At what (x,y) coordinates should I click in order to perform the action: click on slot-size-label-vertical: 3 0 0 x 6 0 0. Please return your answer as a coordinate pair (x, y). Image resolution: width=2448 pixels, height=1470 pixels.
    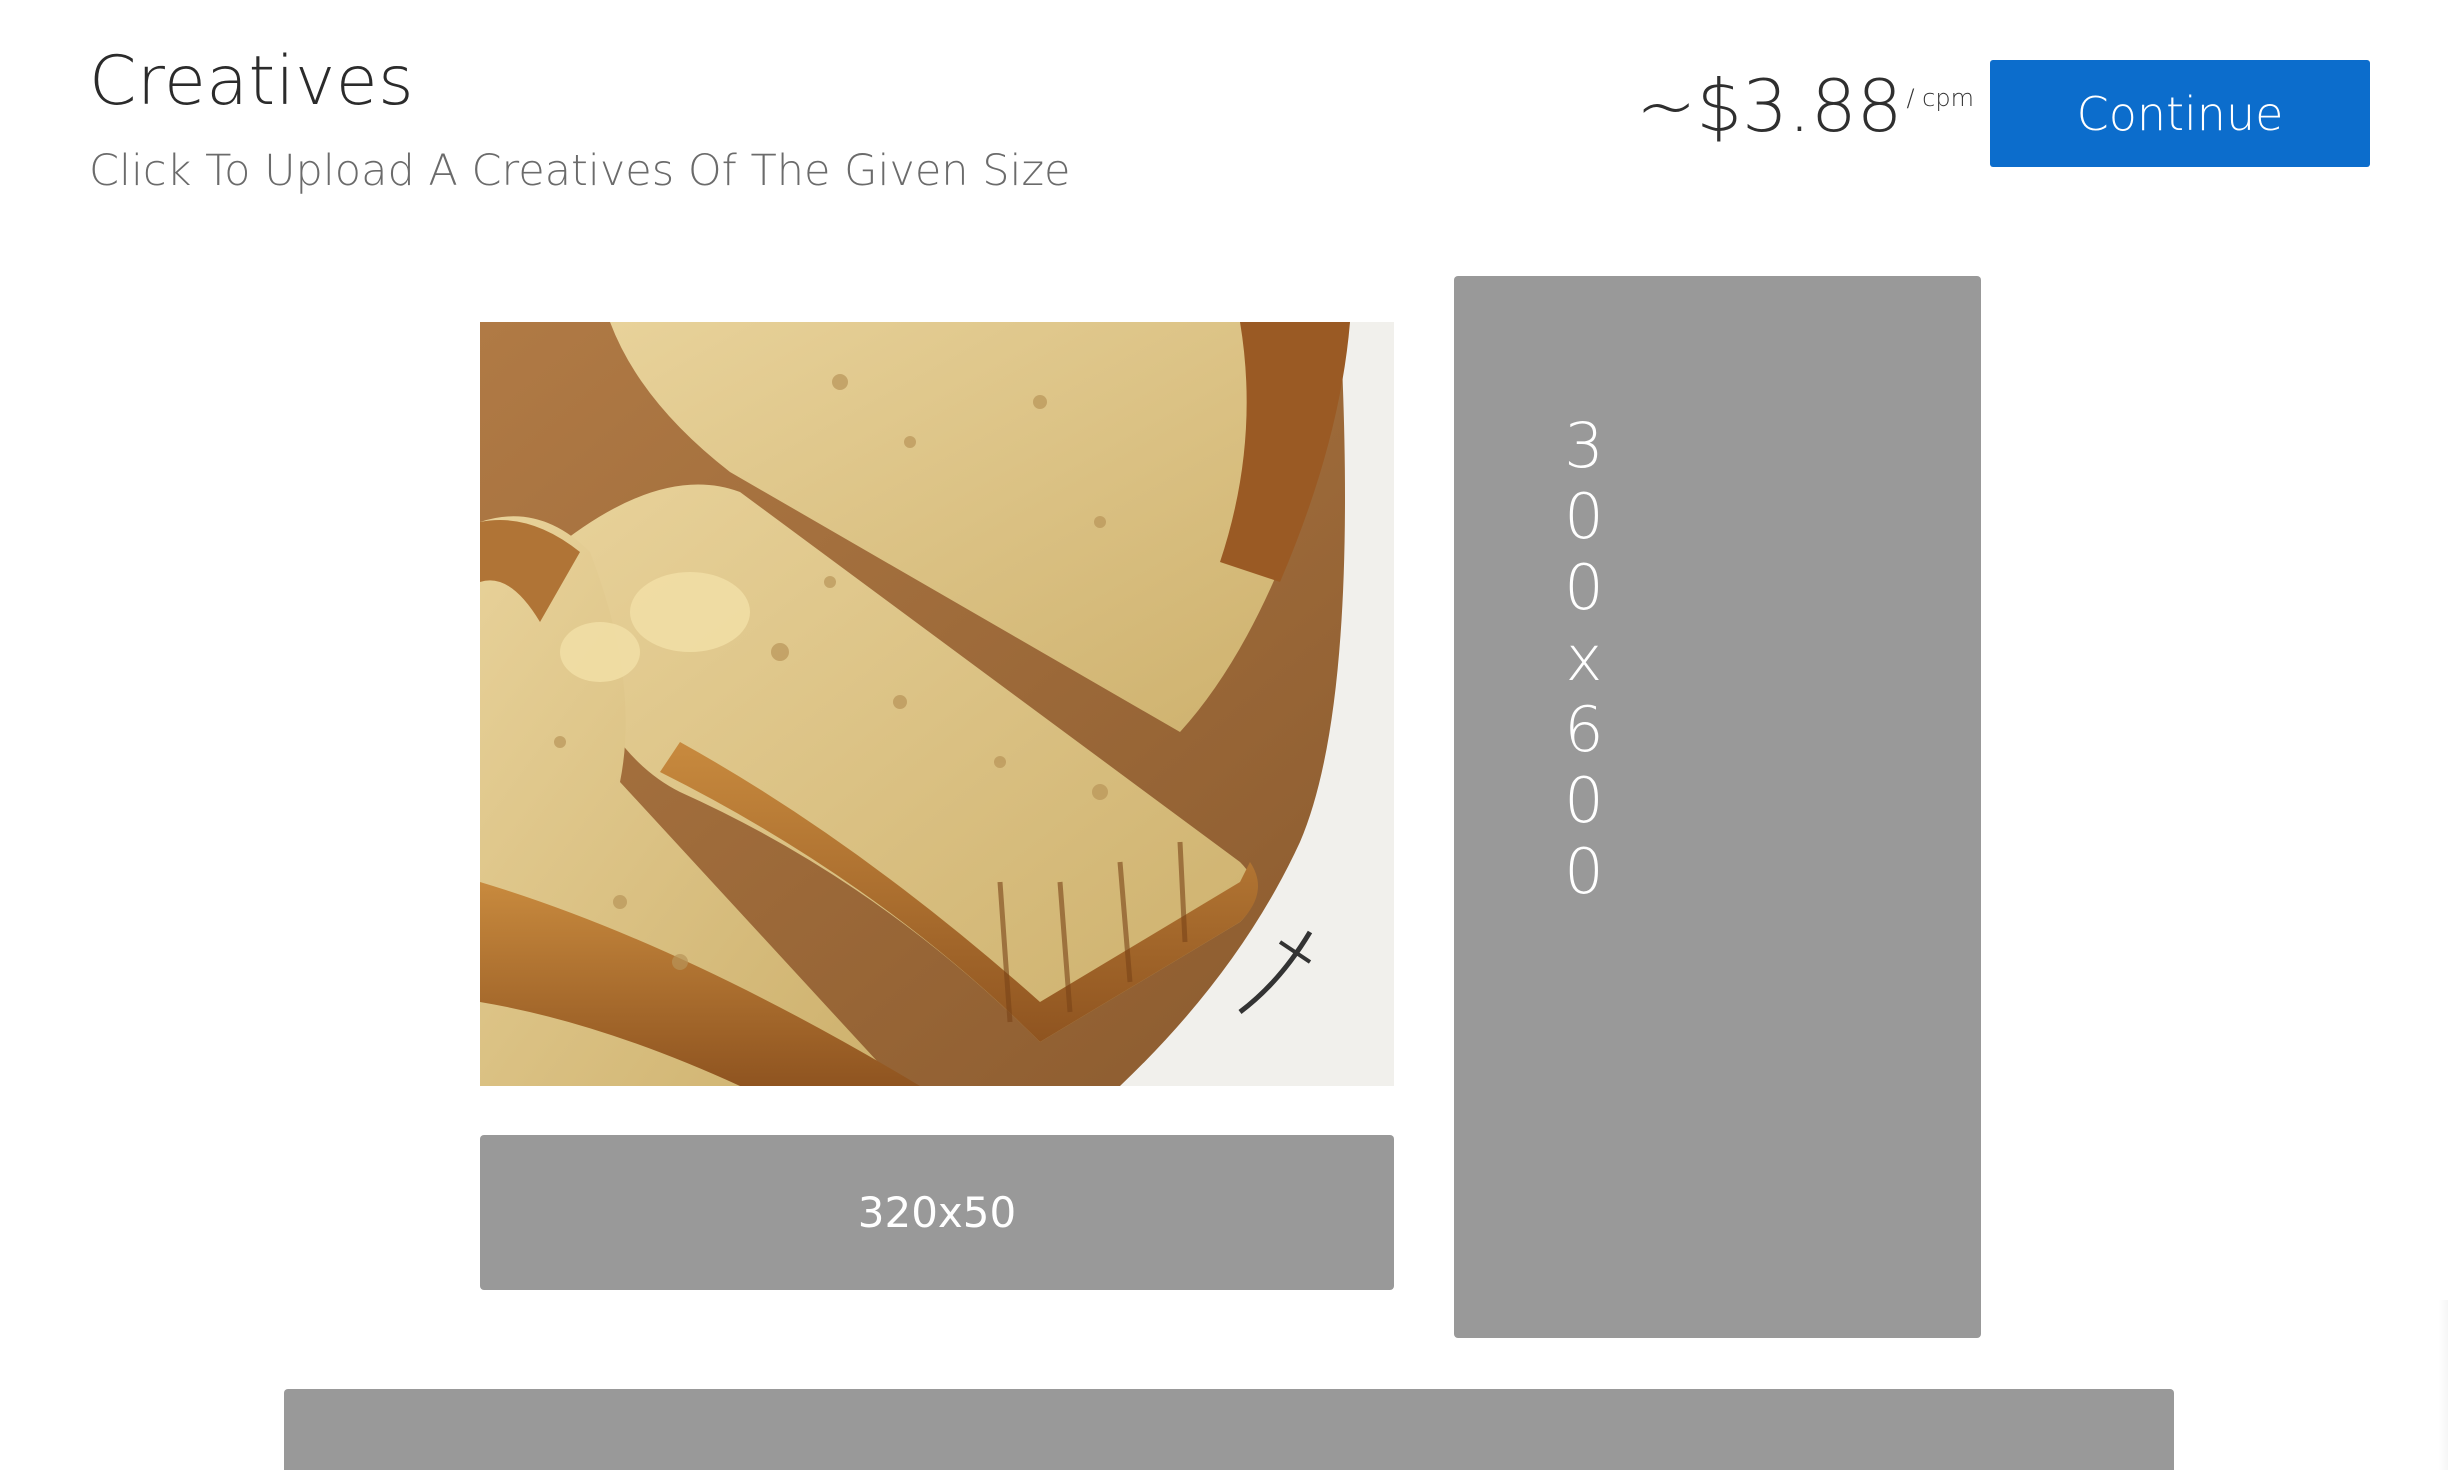
    Looking at the image, I should click on (1584, 658).